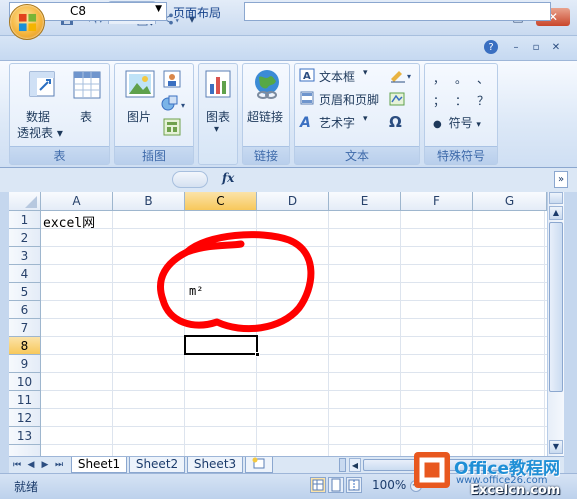 The image size is (577, 499). Describe the element at coordinates (87, 98) in the screenshot. I see `table-button: 表` at that location.